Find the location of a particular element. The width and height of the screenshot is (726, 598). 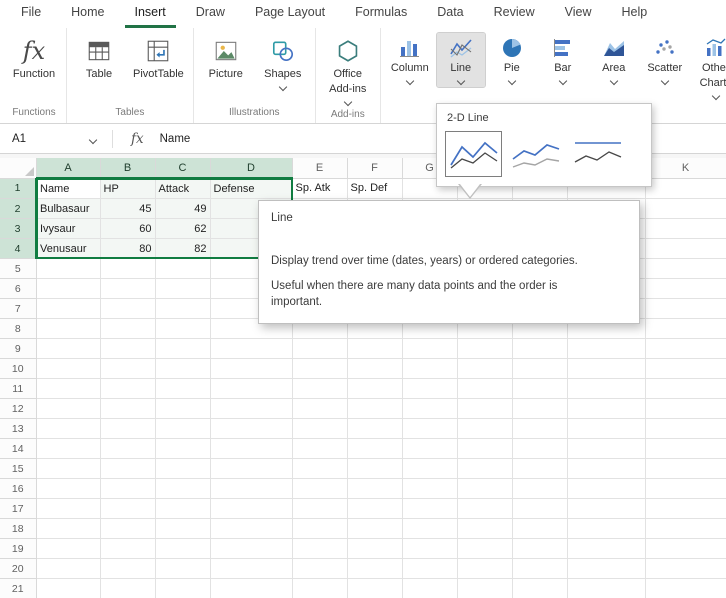

cell-C15 is located at coordinates (183, 468).